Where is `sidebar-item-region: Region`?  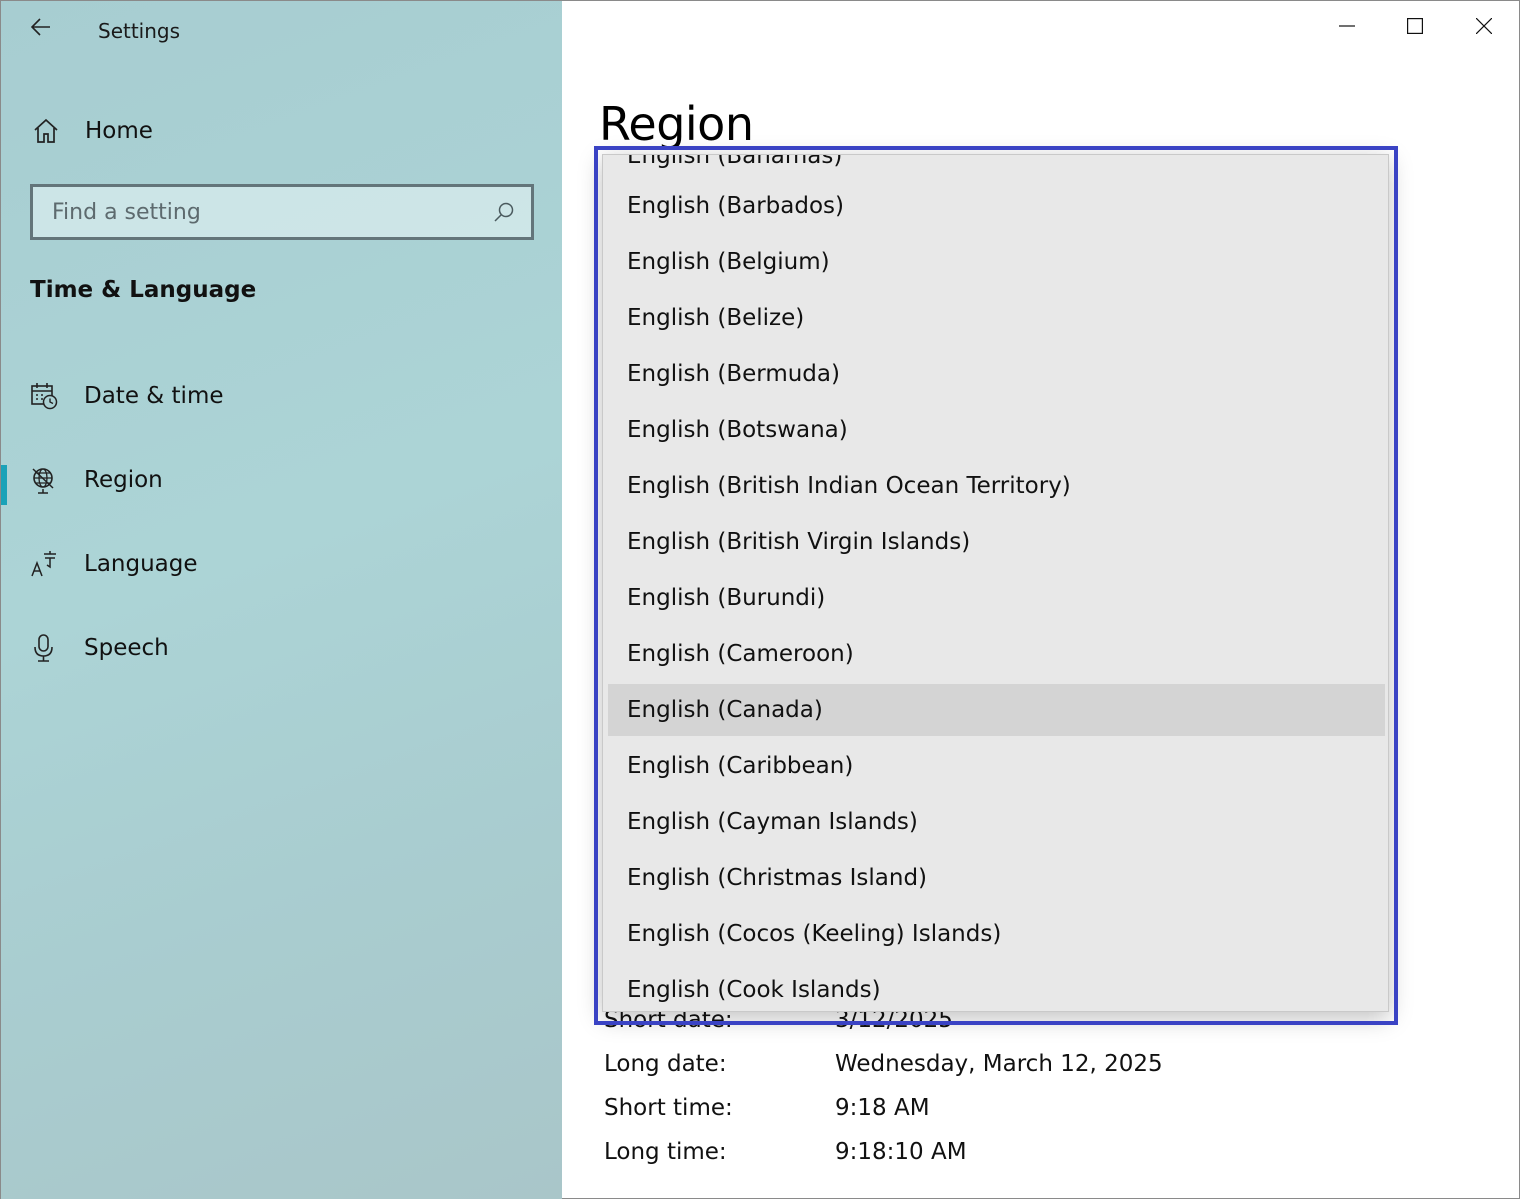 sidebar-item-region: Region is located at coordinates (281, 480).